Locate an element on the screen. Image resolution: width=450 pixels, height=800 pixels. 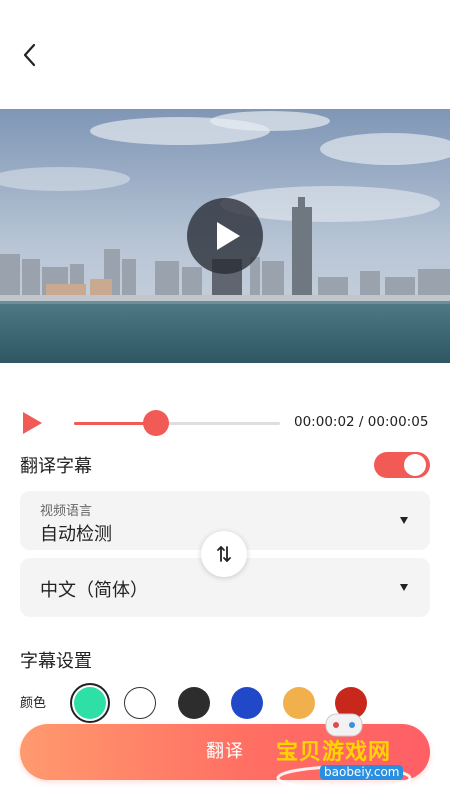
watermark-url: baobeiy.com is located at coordinates (362, 772).